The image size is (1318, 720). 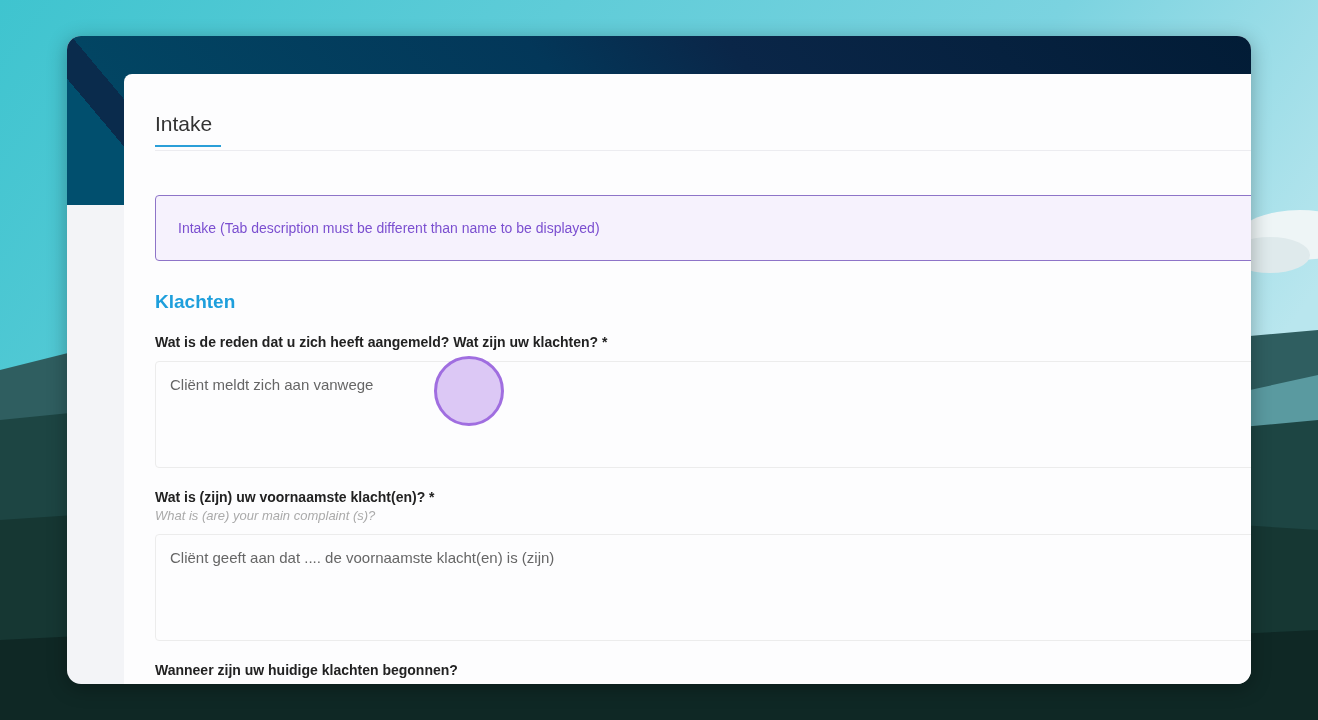 I want to click on question-label: Wat is de reden dat u zich heeft aangemeld? Wat zijn uw klachten? *, so click(x=382, y=342).